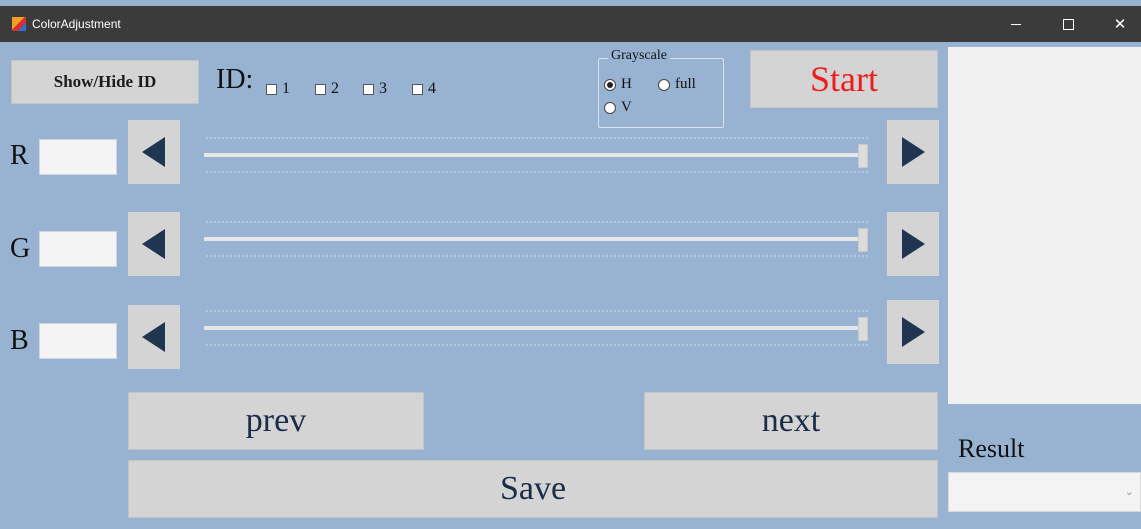 Image resolution: width=1141 pixels, height=529 pixels. I want to click on grayscale-group, so click(661, 93).